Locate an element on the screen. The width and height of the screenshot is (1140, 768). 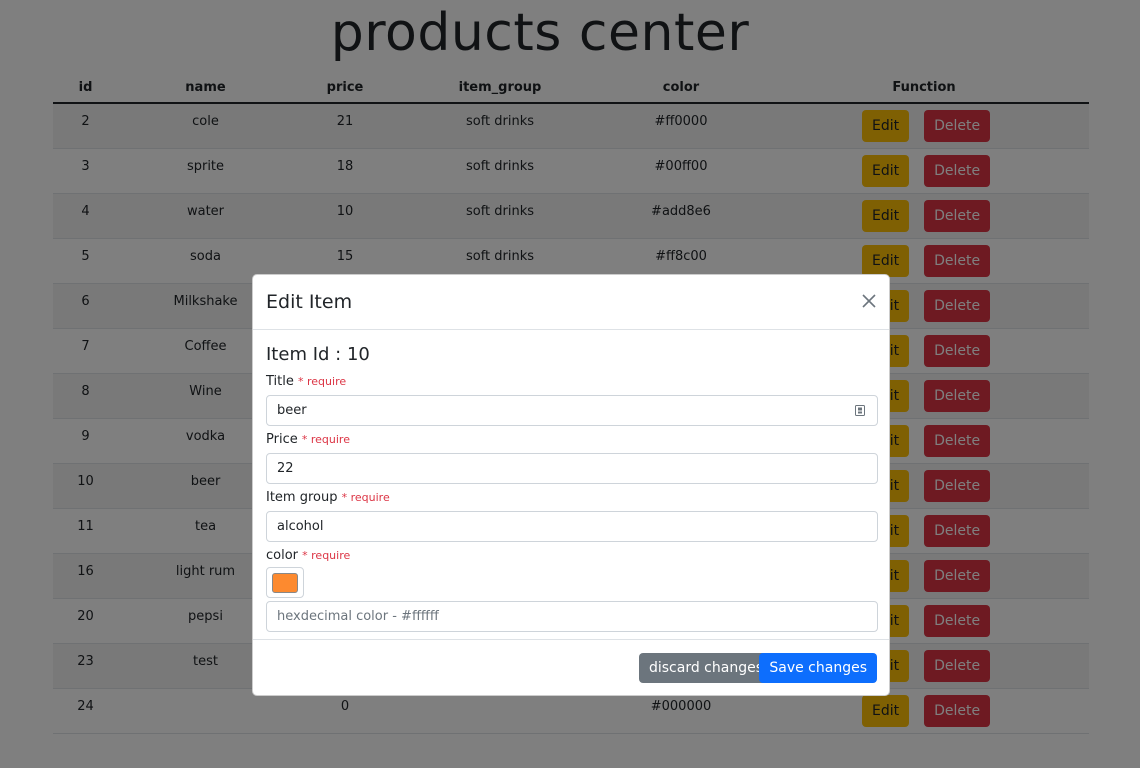
modal-title: Edit Item is located at coordinates (309, 302).